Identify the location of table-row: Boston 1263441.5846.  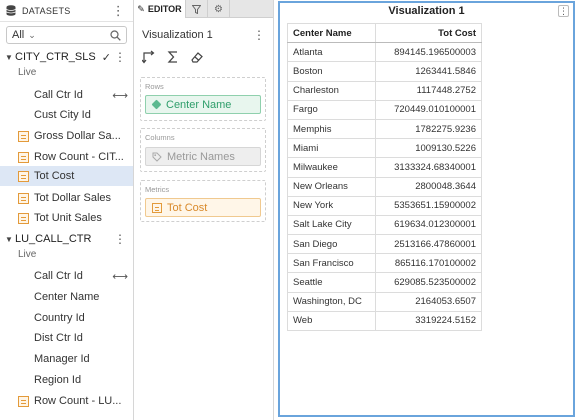
(384, 71).